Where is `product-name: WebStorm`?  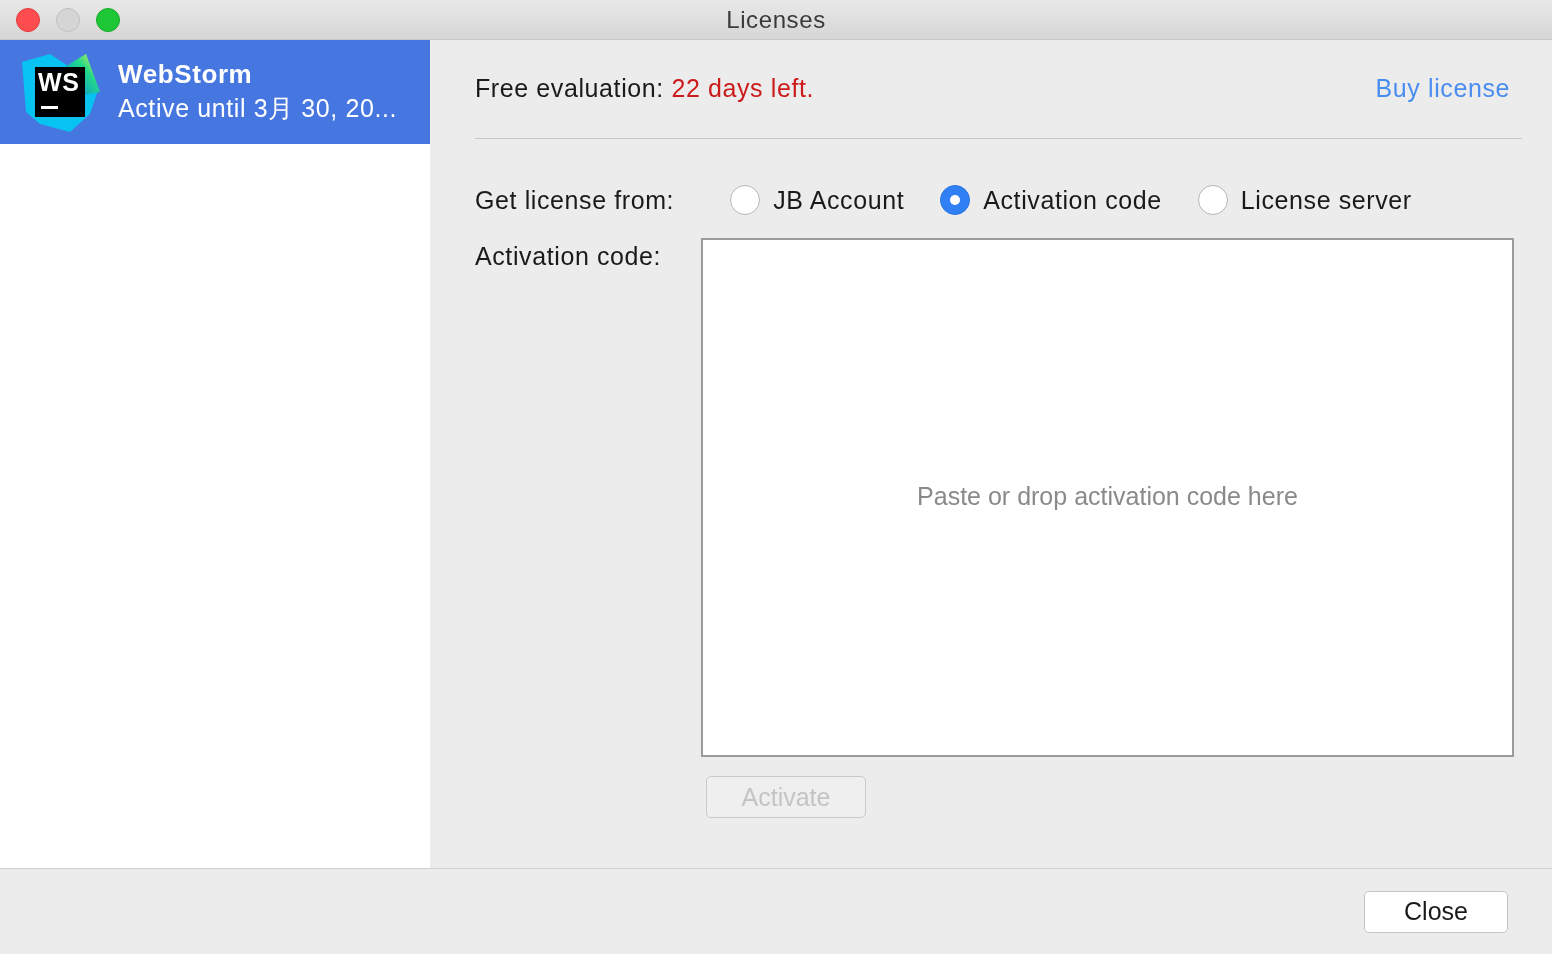
product-name: WebStorm is located at coordinates (186, 74).